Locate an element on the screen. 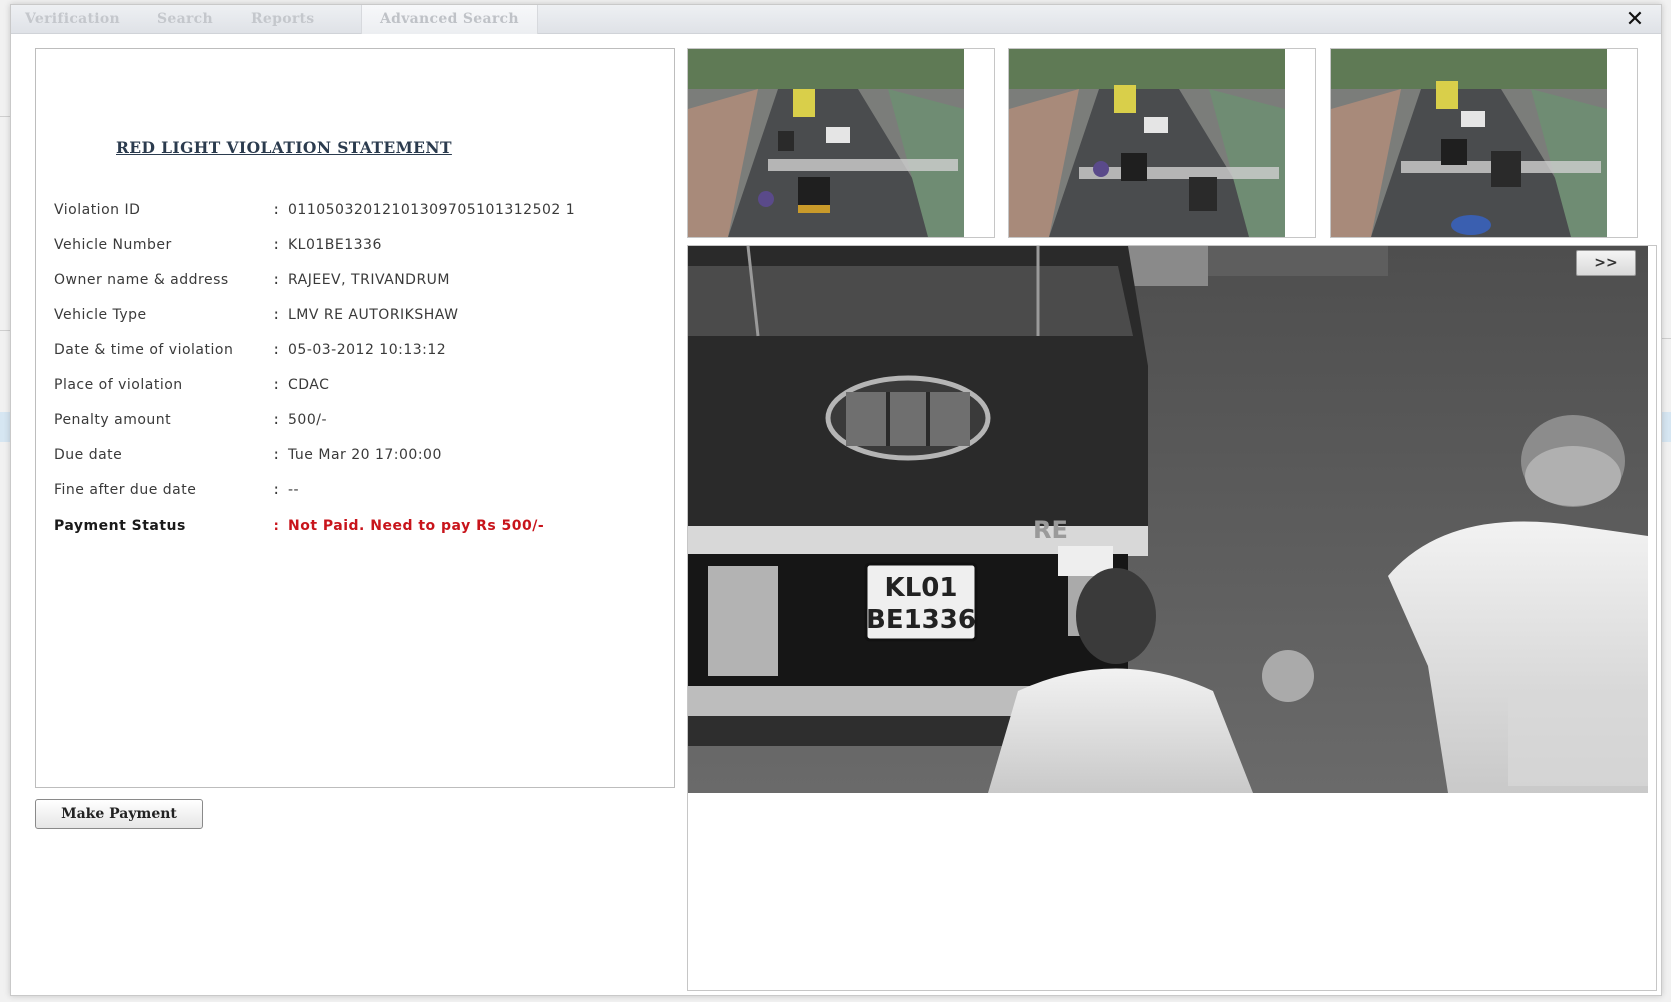  row-label: Fine after due date is located at coordinates (125, 490).